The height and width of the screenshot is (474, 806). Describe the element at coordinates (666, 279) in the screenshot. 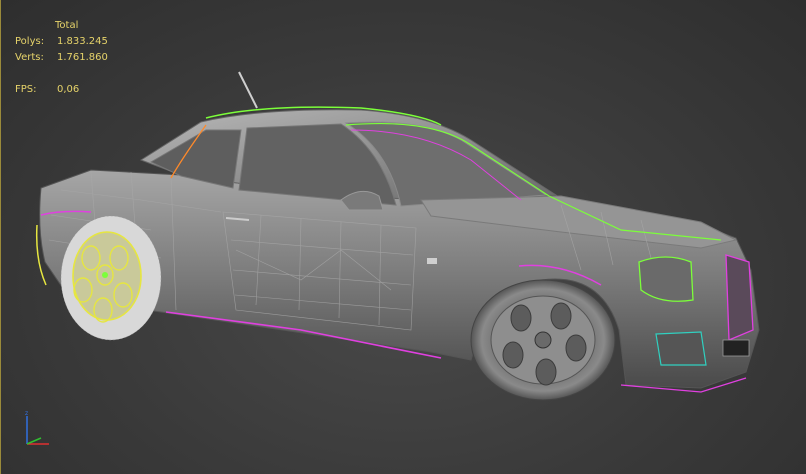

I see `selection-headlight-green` at that location.